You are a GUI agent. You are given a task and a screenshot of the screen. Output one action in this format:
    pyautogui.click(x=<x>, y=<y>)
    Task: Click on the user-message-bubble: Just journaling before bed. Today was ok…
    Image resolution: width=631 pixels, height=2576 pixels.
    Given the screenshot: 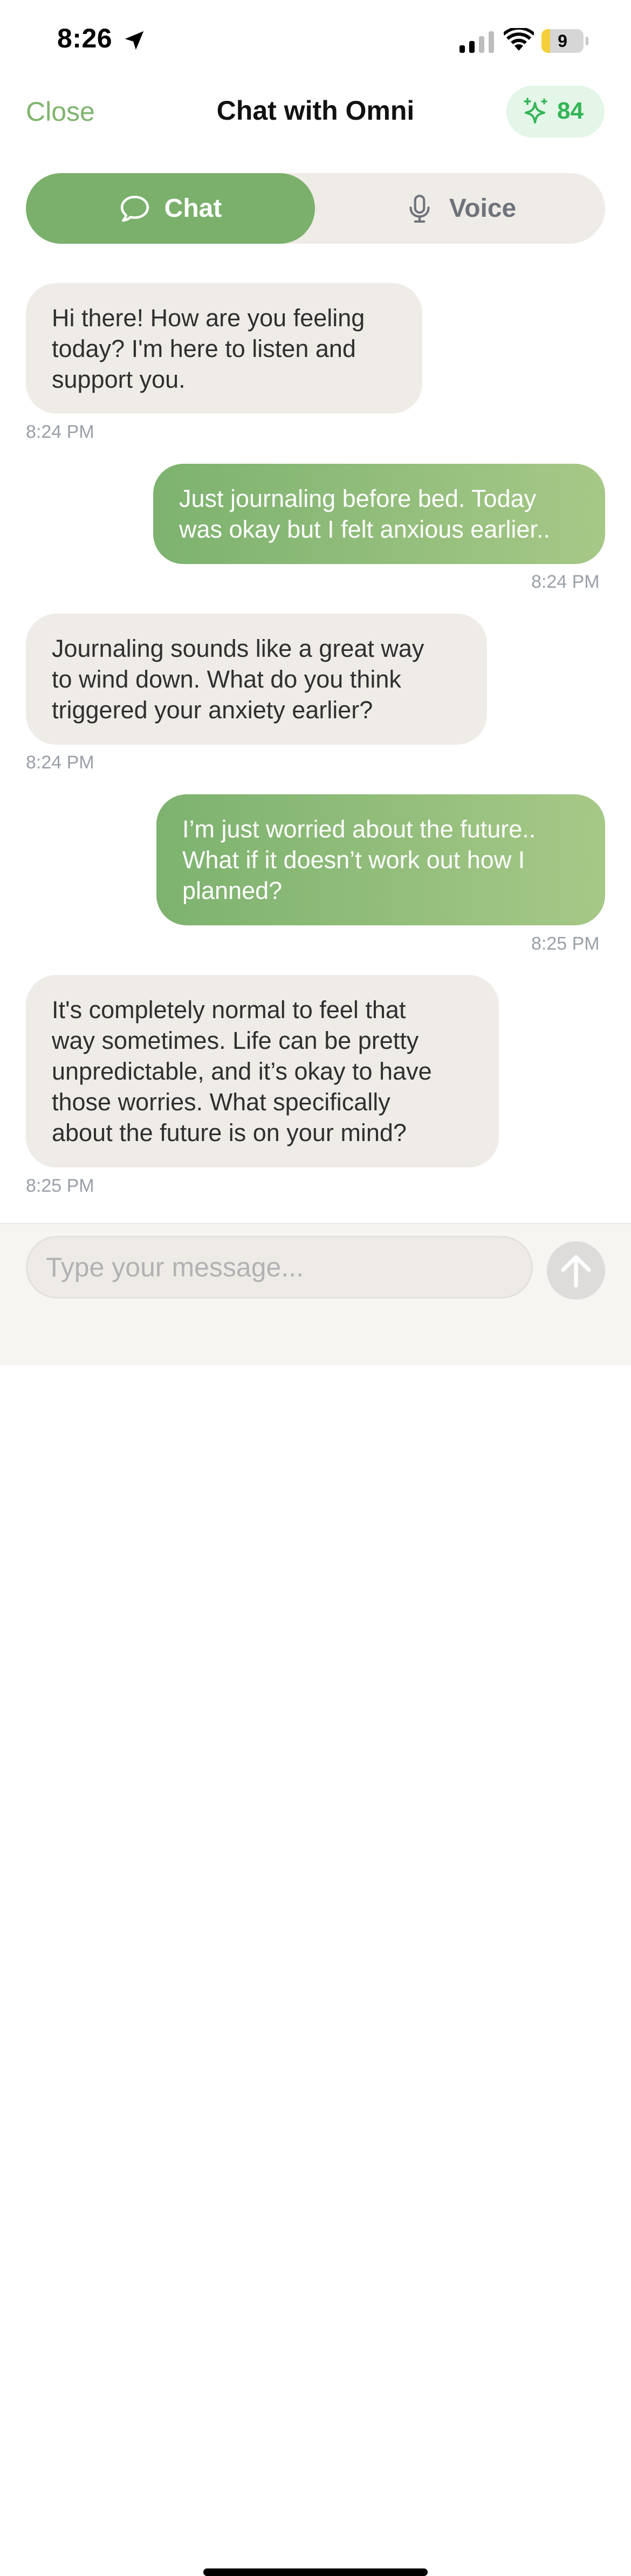 What is the action you would take?
    pyautogui.click(x=379, y=514)
    